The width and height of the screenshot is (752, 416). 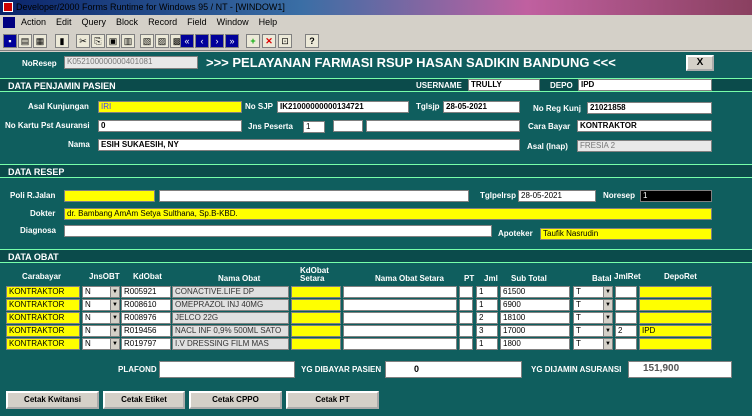 What do you see at coordinates (481, 107) in the screenshot?
I see `tglsjp-field: 28-05-2021` at bounding box center [481, 107].